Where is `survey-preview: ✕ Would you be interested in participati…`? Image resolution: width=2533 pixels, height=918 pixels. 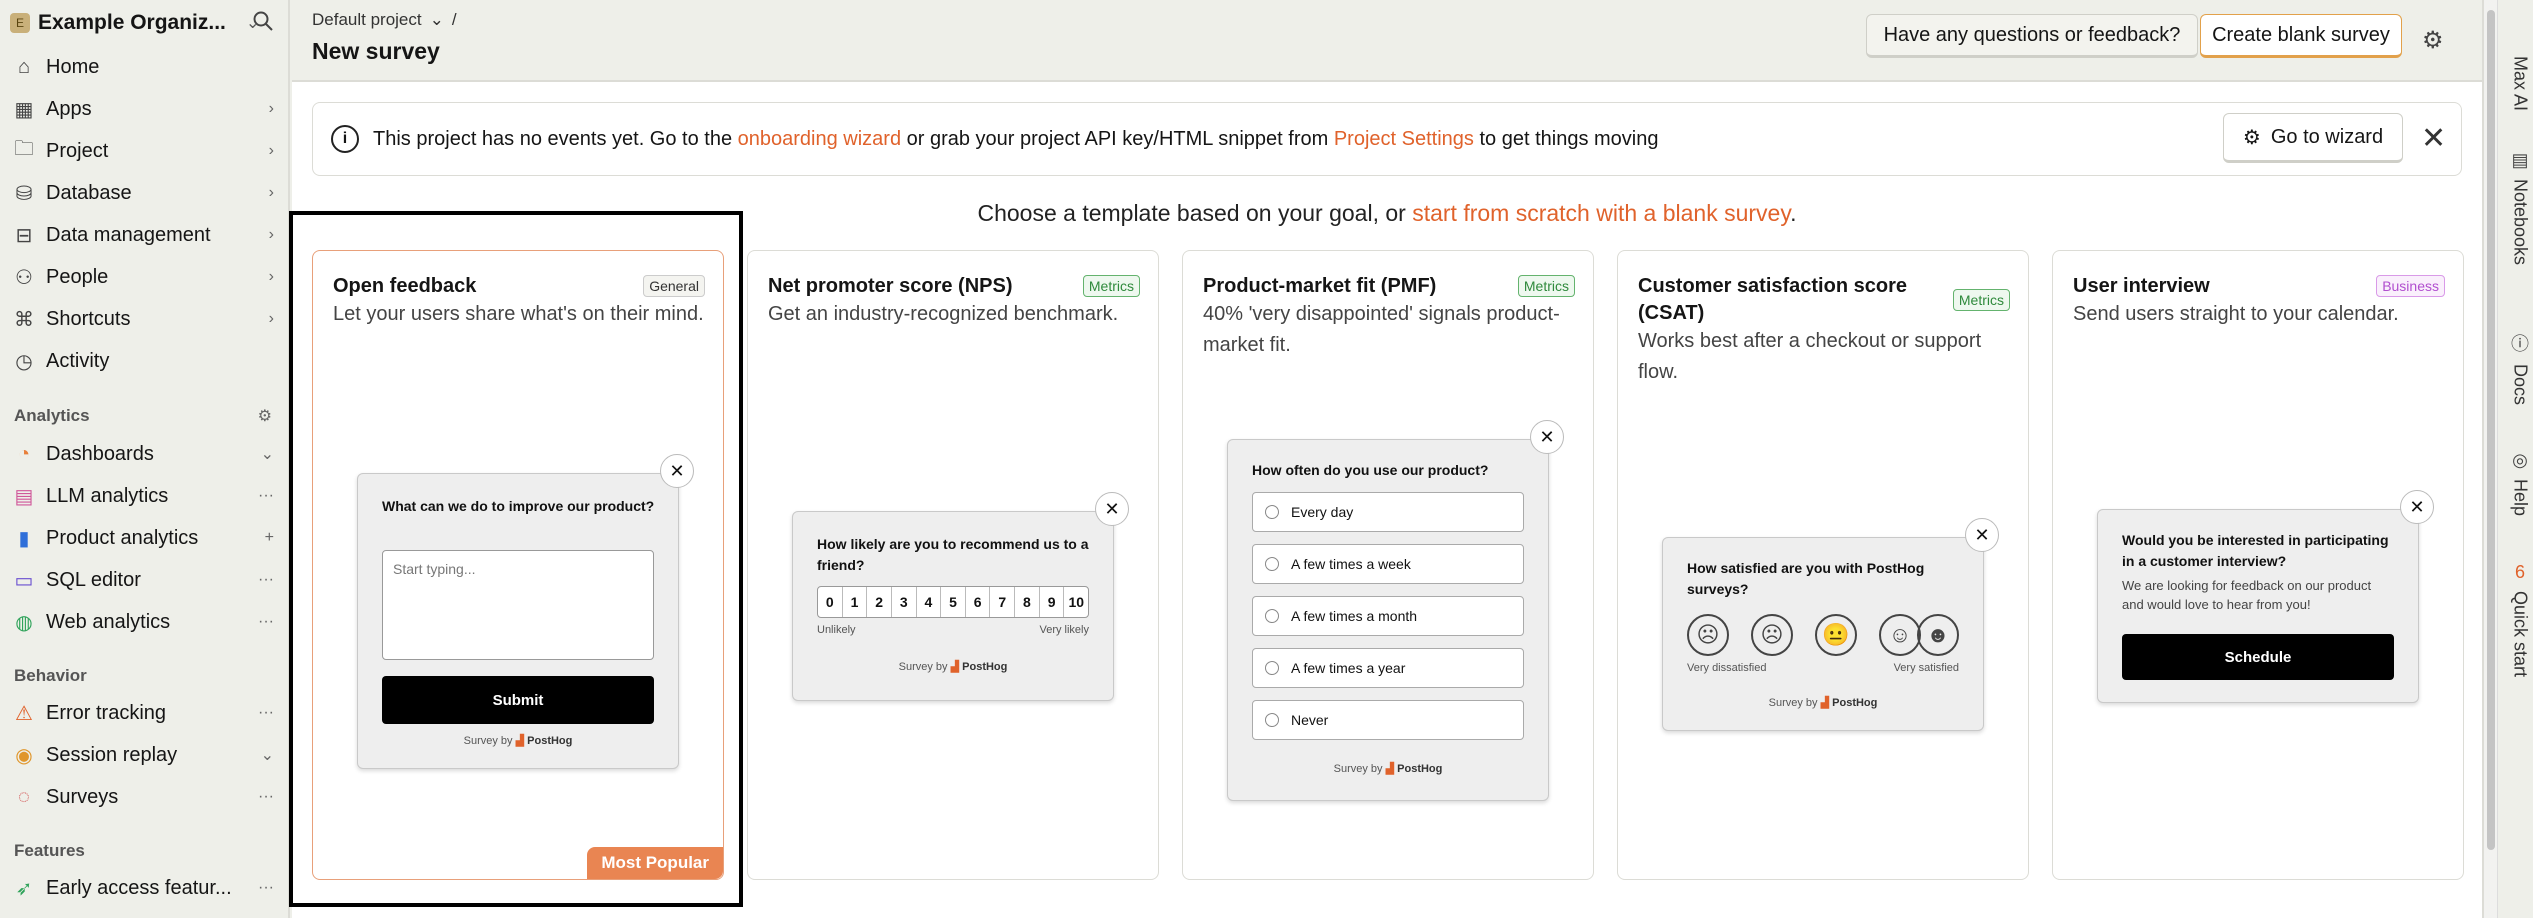 survey-preview: ✕ Would you be interested in participati… is located at coordinates (2265, 596).